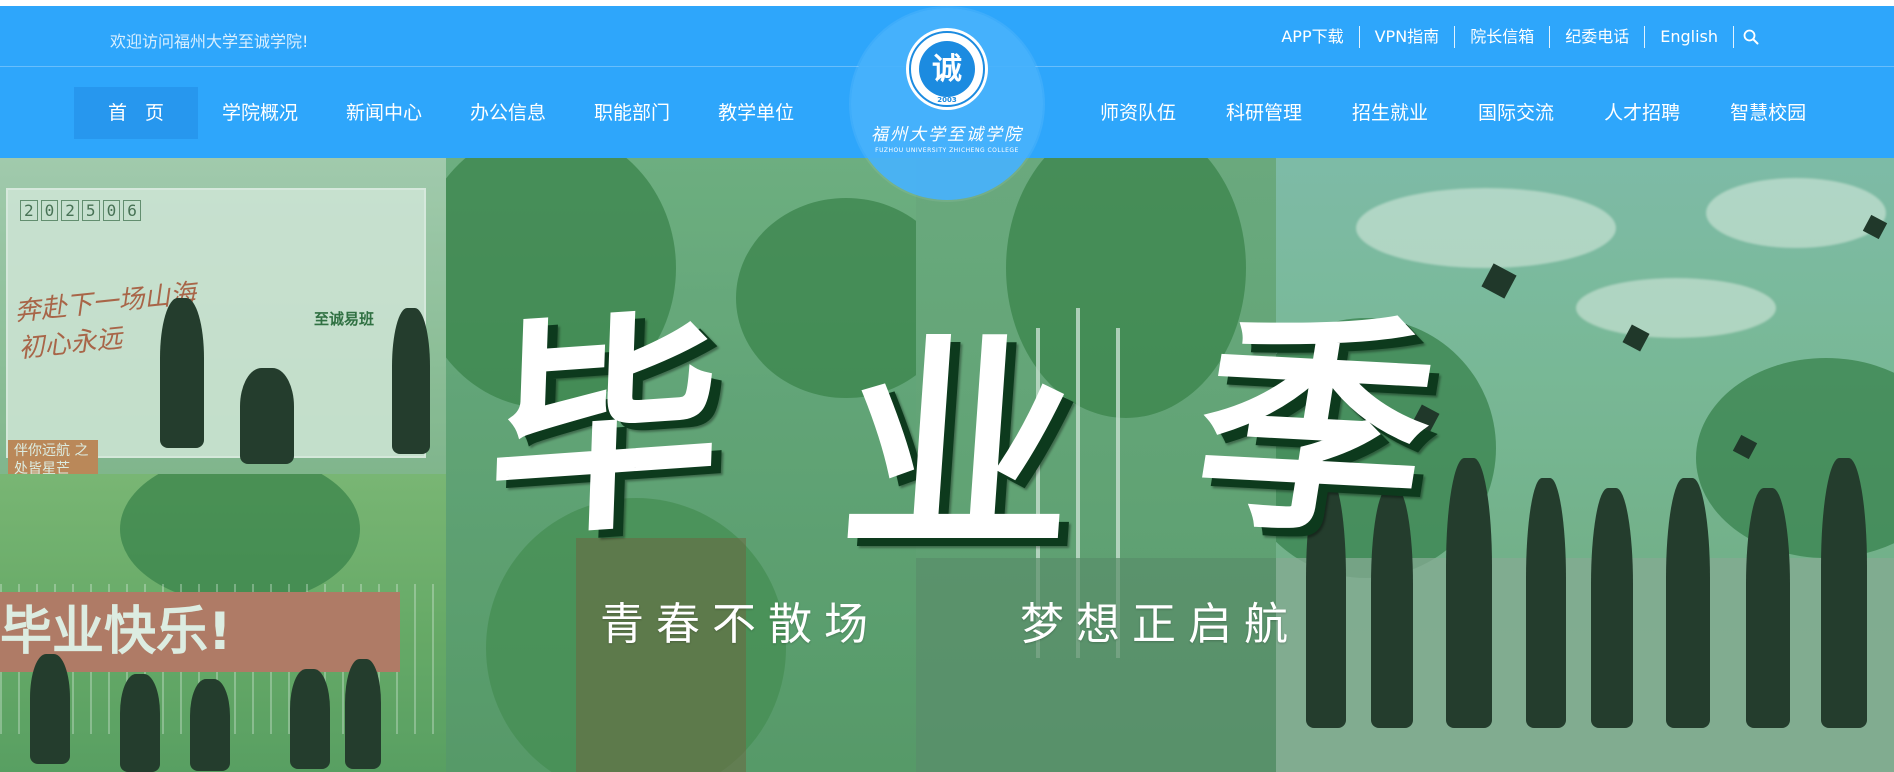 This screenshot has width=1894, height=772. I want to click on top-links: APP下载 VPN指南 院长信箱 纪委电话 English, so click(1517, 37).